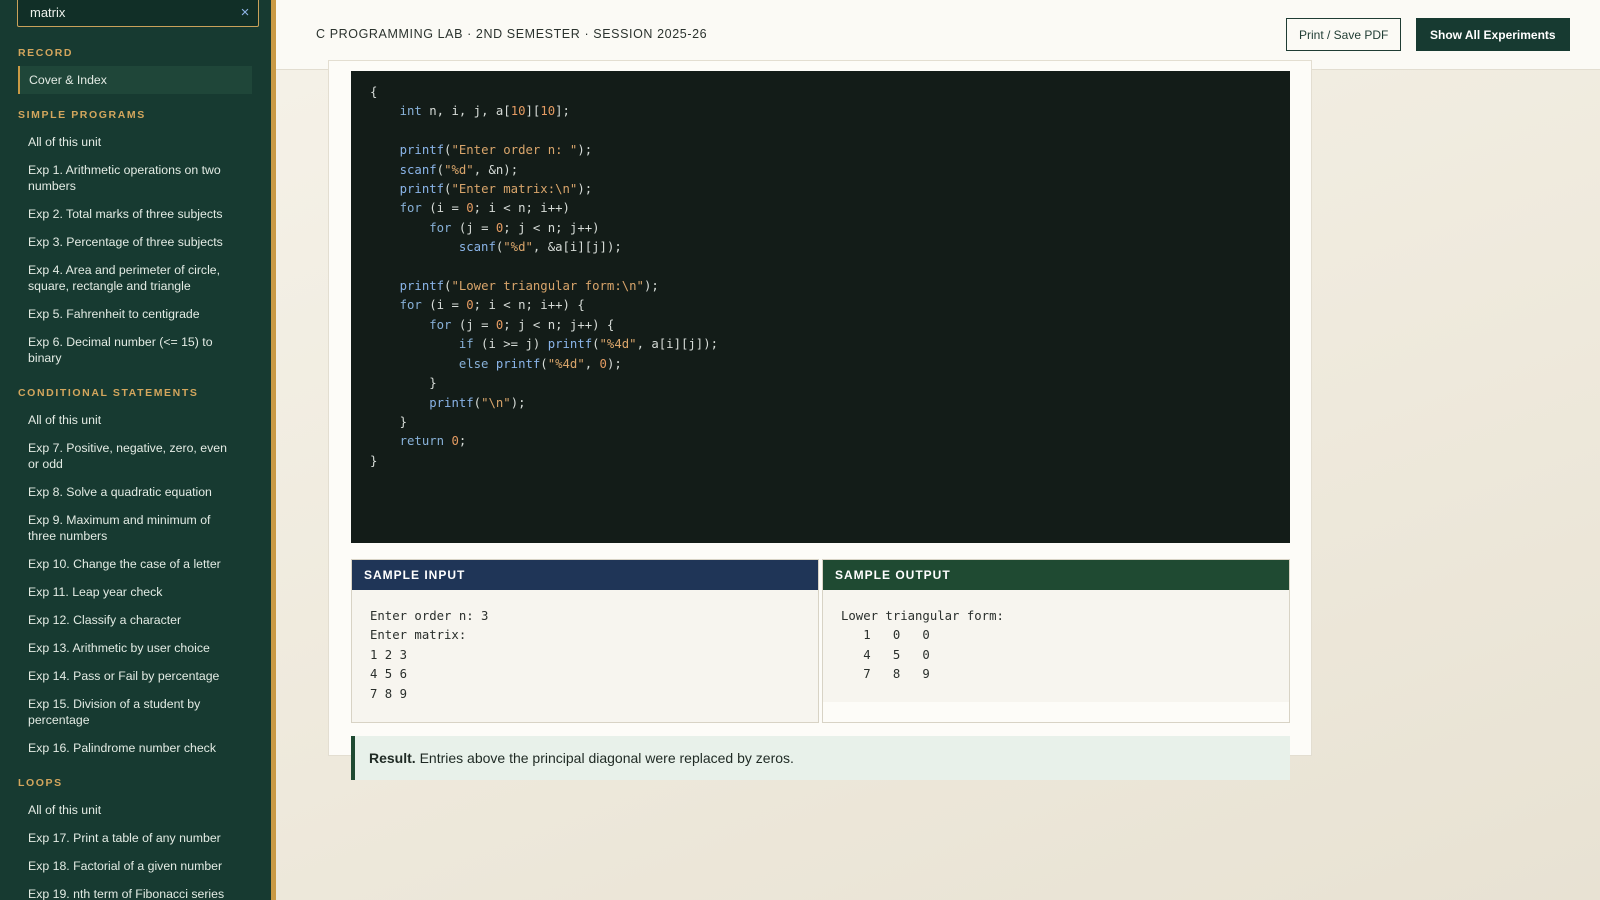 This screenshot has height=900, width=1600. What do you see at coordinates (82, 115) in the screenshot?
I see `sidebar-section-title: SIMPLE PROGRAMS` at bounding box center [82, 115].